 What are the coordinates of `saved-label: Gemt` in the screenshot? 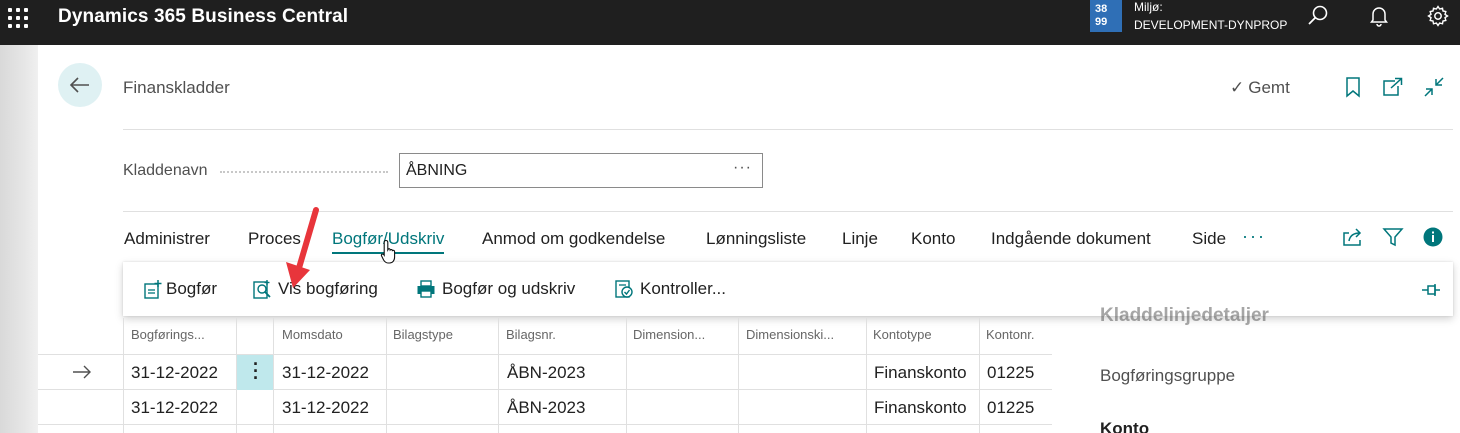 It's located at (1269, 87).